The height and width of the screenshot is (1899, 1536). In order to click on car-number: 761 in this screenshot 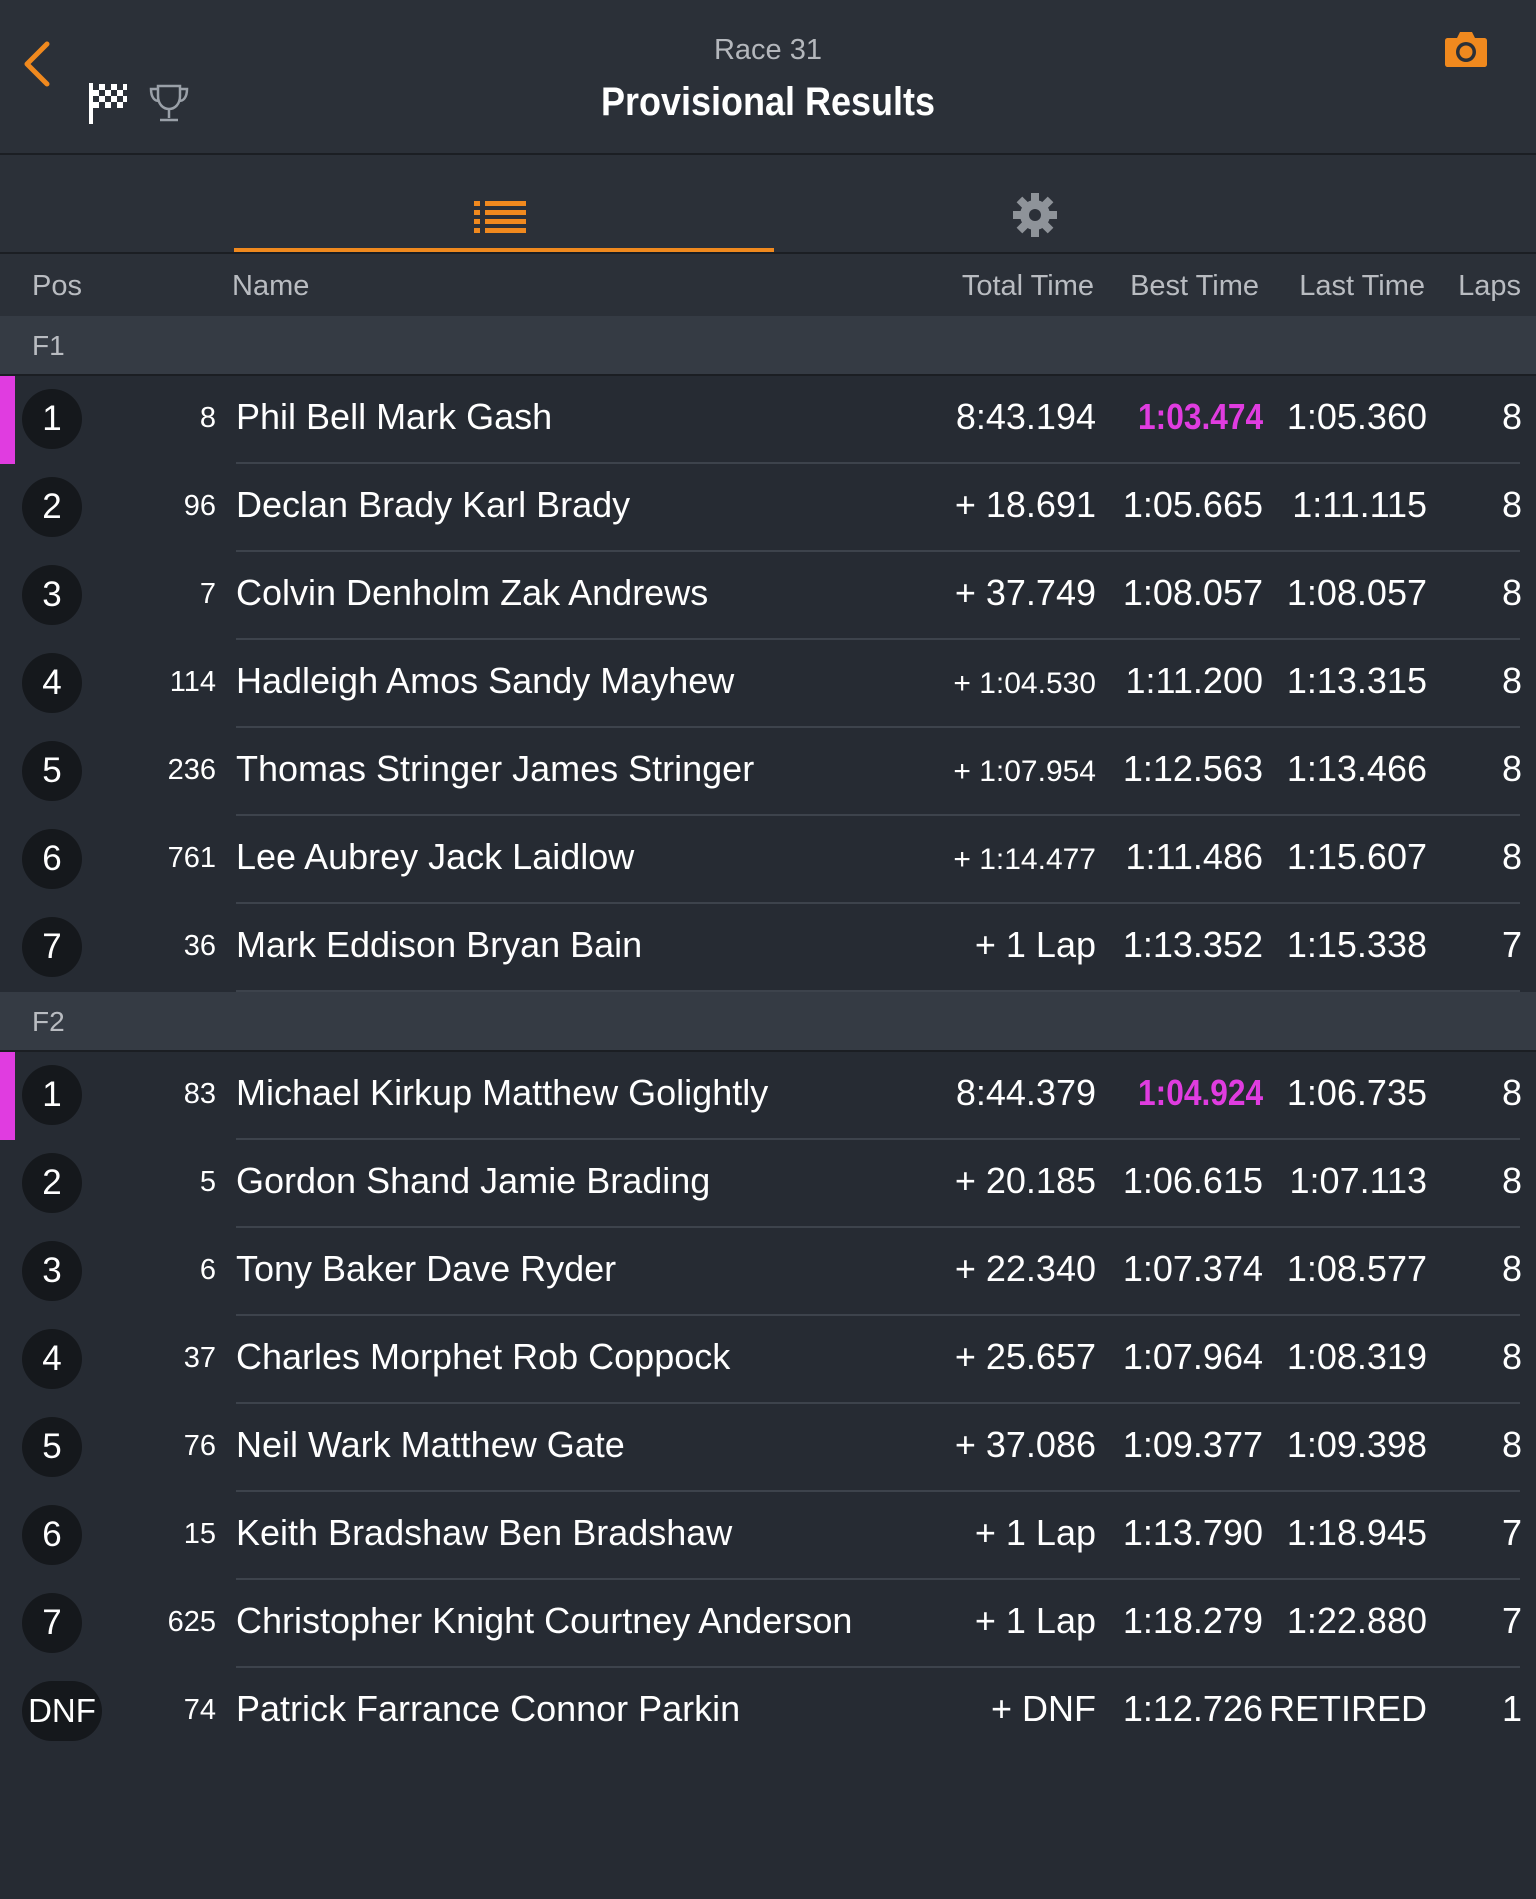, I will do `click(191, 858)`.